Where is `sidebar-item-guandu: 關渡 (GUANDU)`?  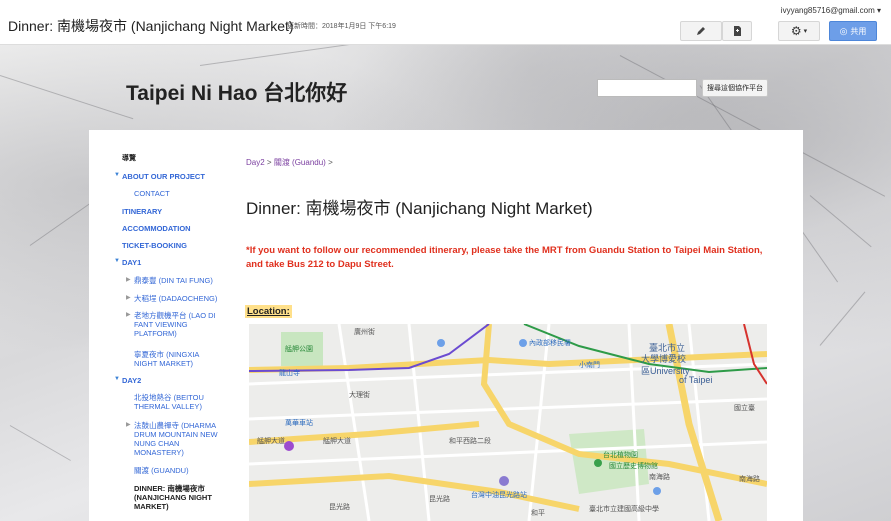 sidebar-item-guandu: 關渡 (GUANDU) is located at coordinates (179, 470).